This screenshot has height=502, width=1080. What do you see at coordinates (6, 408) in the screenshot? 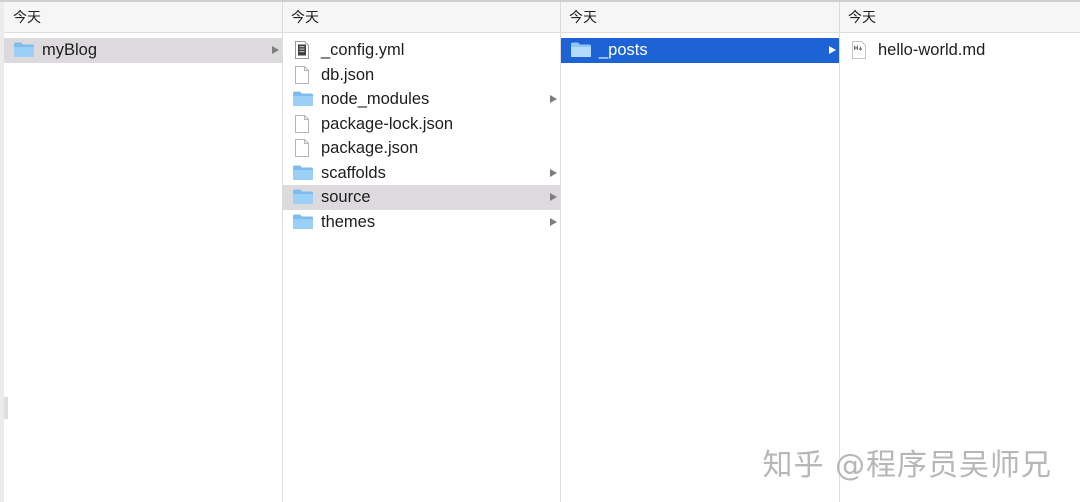
I see `scroll-indicator` at bounding box center [6, 408].